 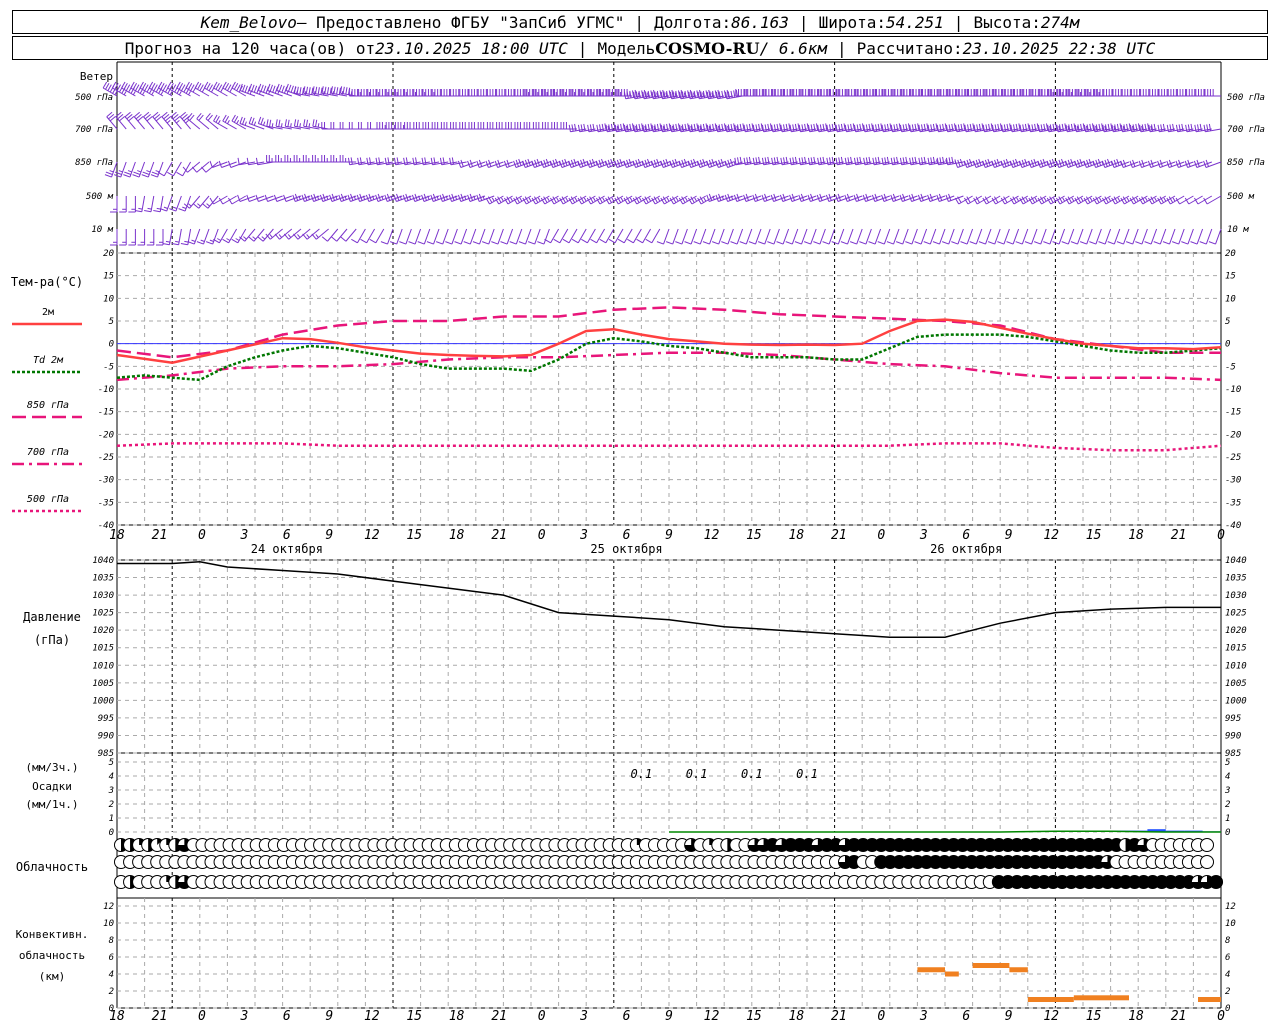 I want to click on x-tick-label-bottom: 6, so click(x=966, y=1016).